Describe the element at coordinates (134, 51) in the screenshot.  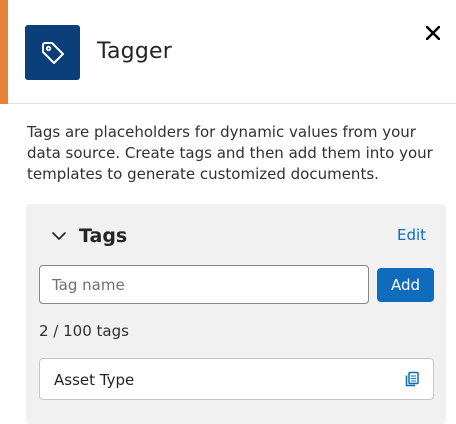
I see `app-title: Tagger` at that location.